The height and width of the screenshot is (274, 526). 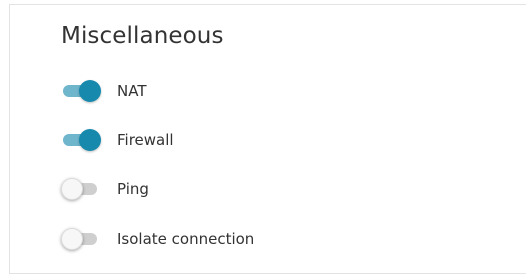 I want to click on nat-toggle-knob, so click(x=90, y=91).